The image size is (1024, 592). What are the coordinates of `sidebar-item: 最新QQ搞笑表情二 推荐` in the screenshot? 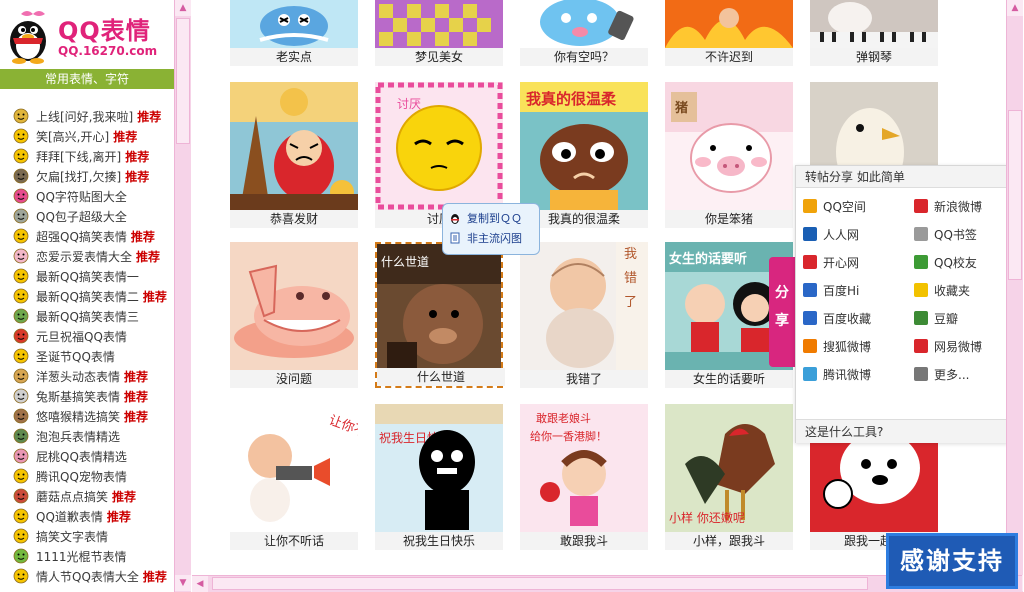 It's located at (87, 296).